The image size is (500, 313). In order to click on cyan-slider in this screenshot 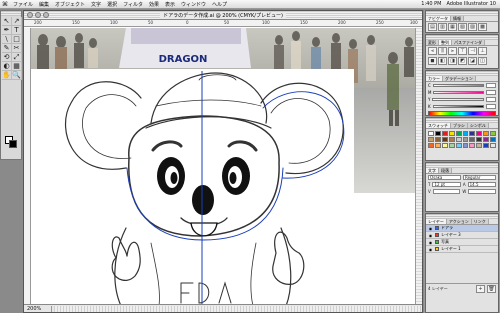, I will do `click(458, 85)`.